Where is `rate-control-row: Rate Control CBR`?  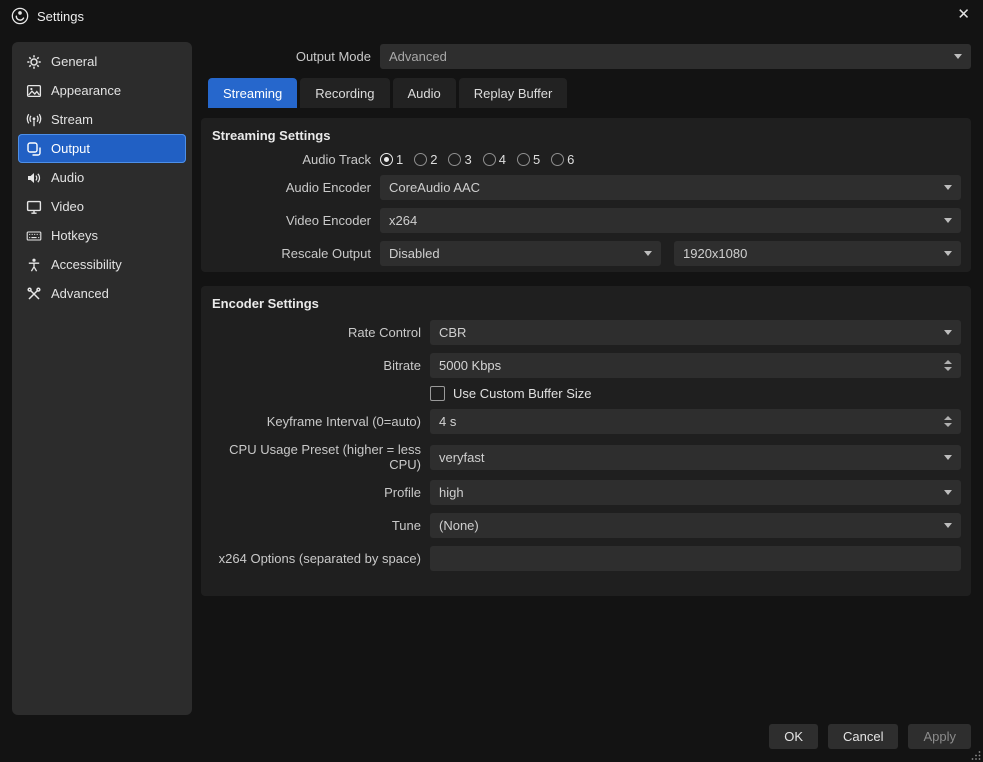 rate-control-row: Rate Control CBR is located at coordinates (586, 332).